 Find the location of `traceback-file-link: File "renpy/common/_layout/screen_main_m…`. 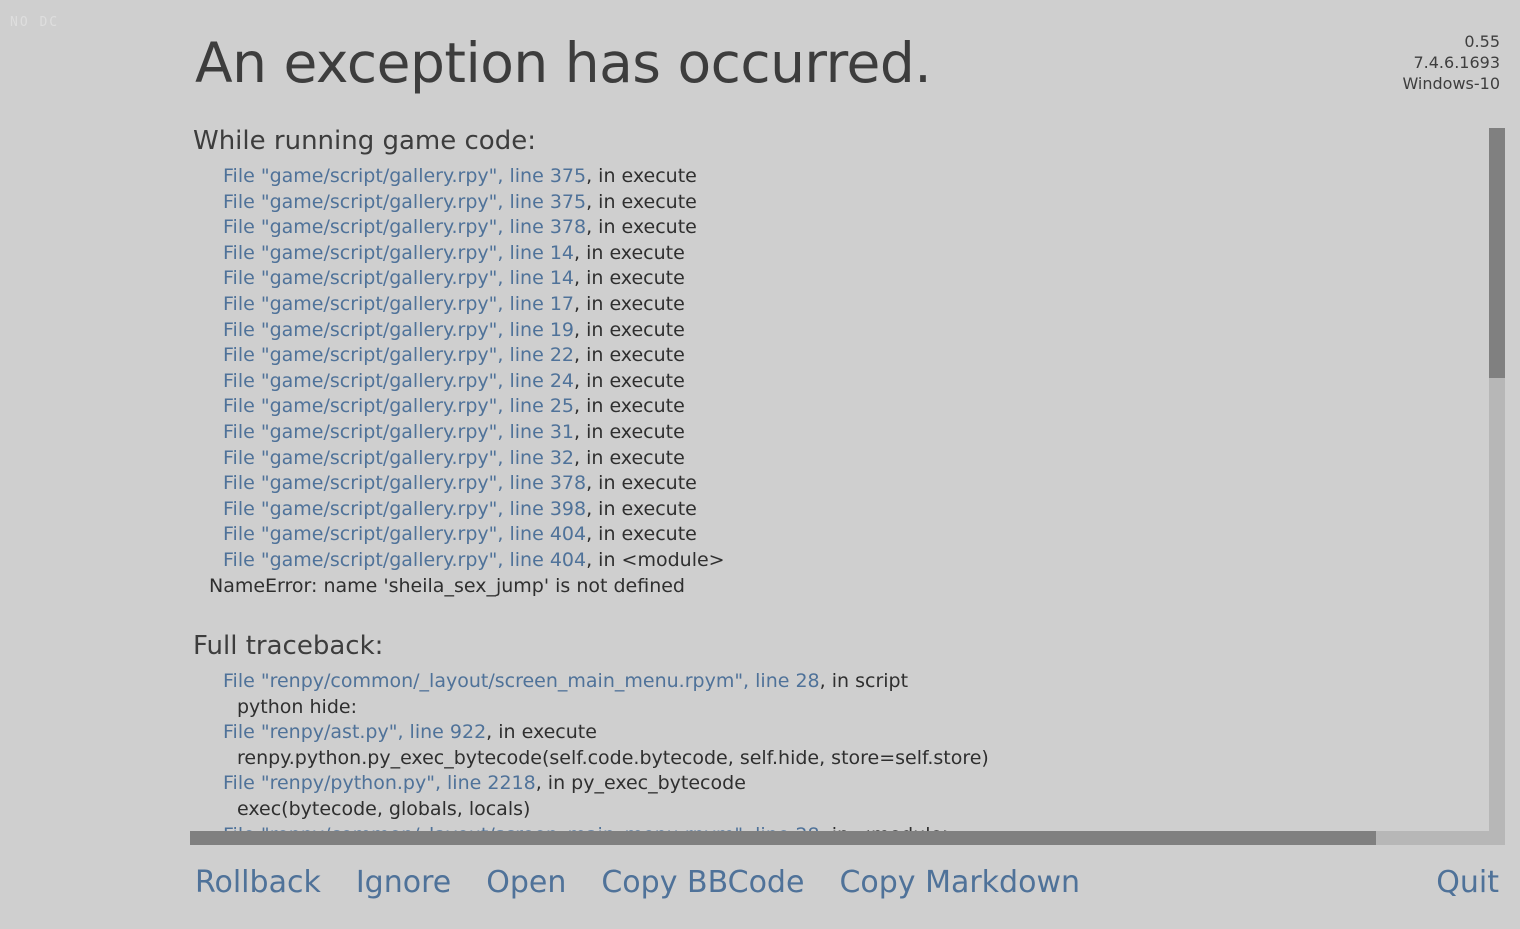

traceback-file-link: File "renpy/common/_layout/screen_main_m… is located at coordinates (521, 681).